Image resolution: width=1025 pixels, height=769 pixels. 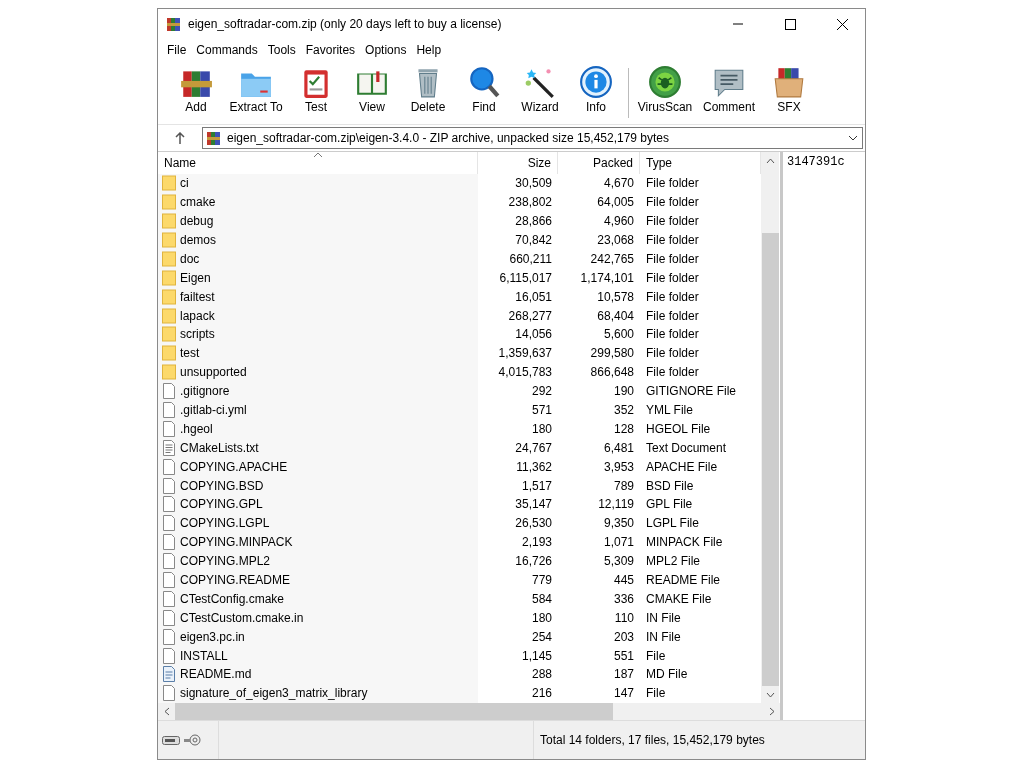 I want to click on up-arrow-icon, so click(x=180, y=138).